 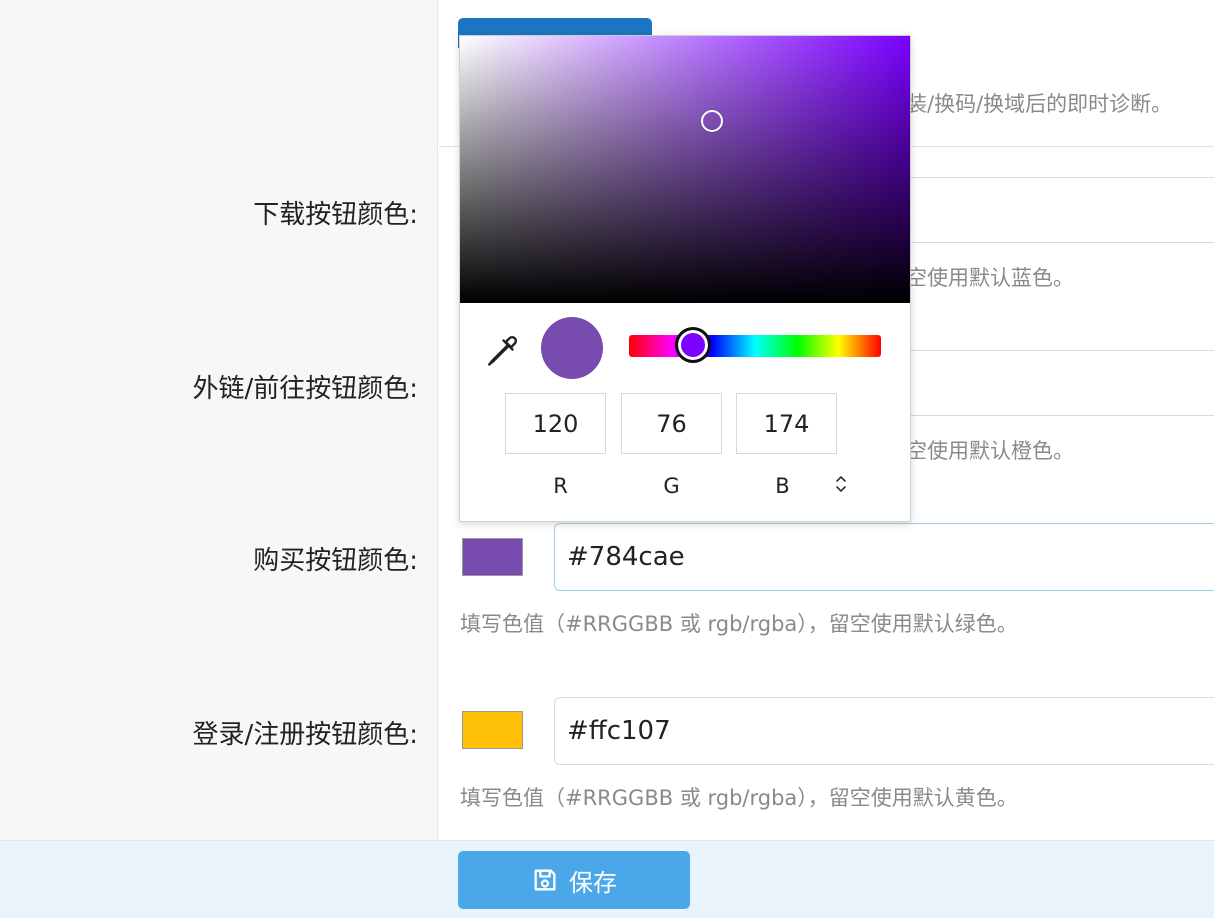 I want to click on login-register-color-input, so click(x=884, y=731).